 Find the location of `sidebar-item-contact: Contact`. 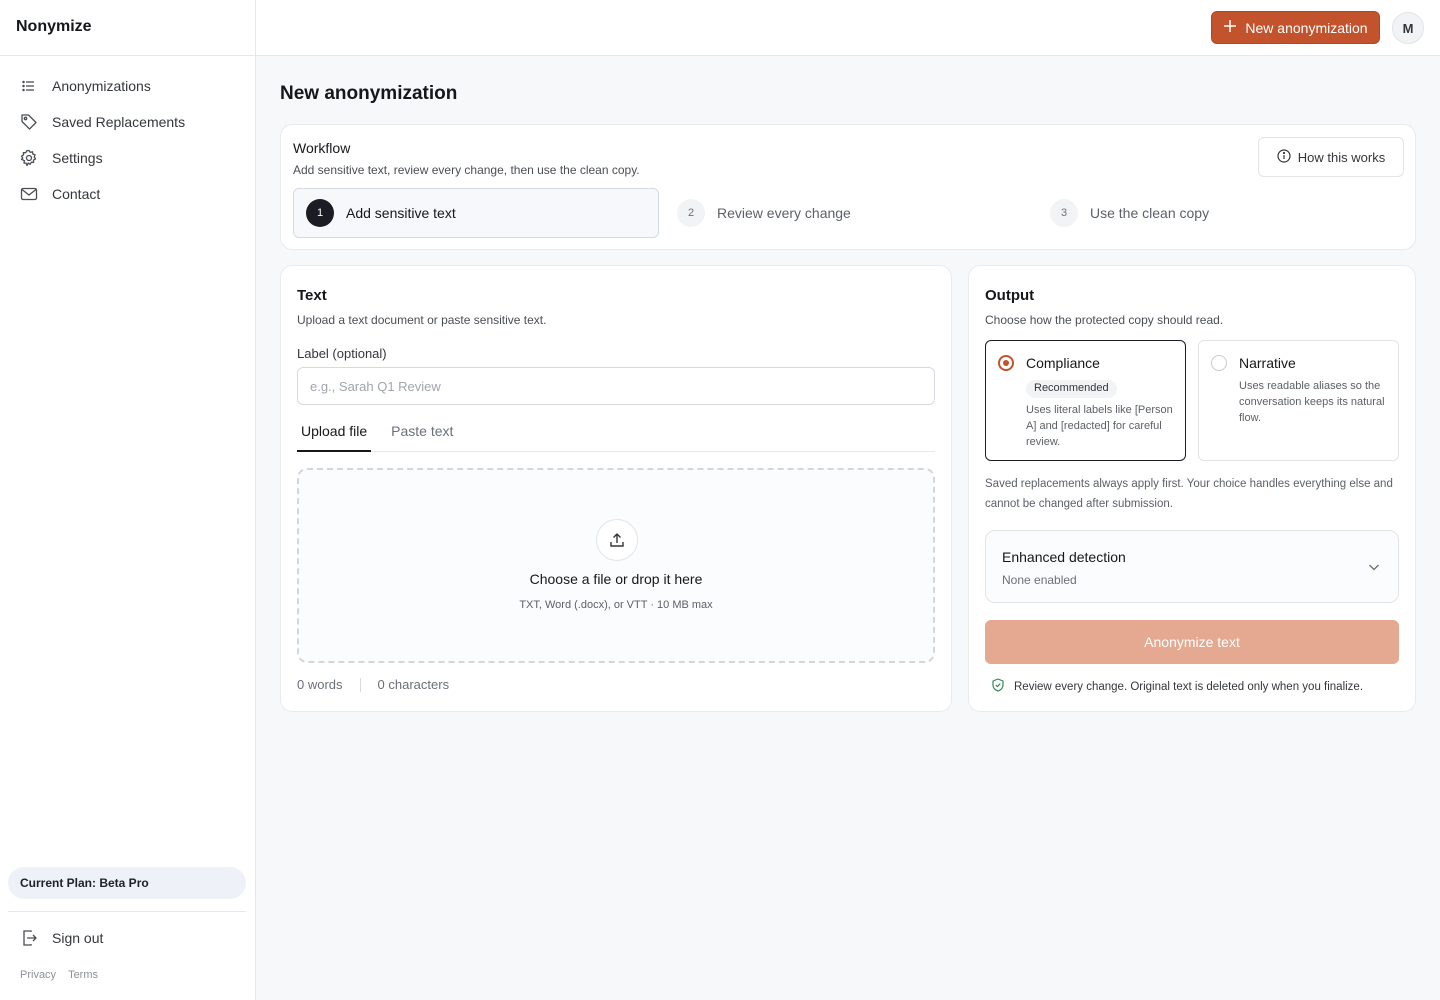

sidebar-item-contact: Contact is located at coordinates (127, 194).